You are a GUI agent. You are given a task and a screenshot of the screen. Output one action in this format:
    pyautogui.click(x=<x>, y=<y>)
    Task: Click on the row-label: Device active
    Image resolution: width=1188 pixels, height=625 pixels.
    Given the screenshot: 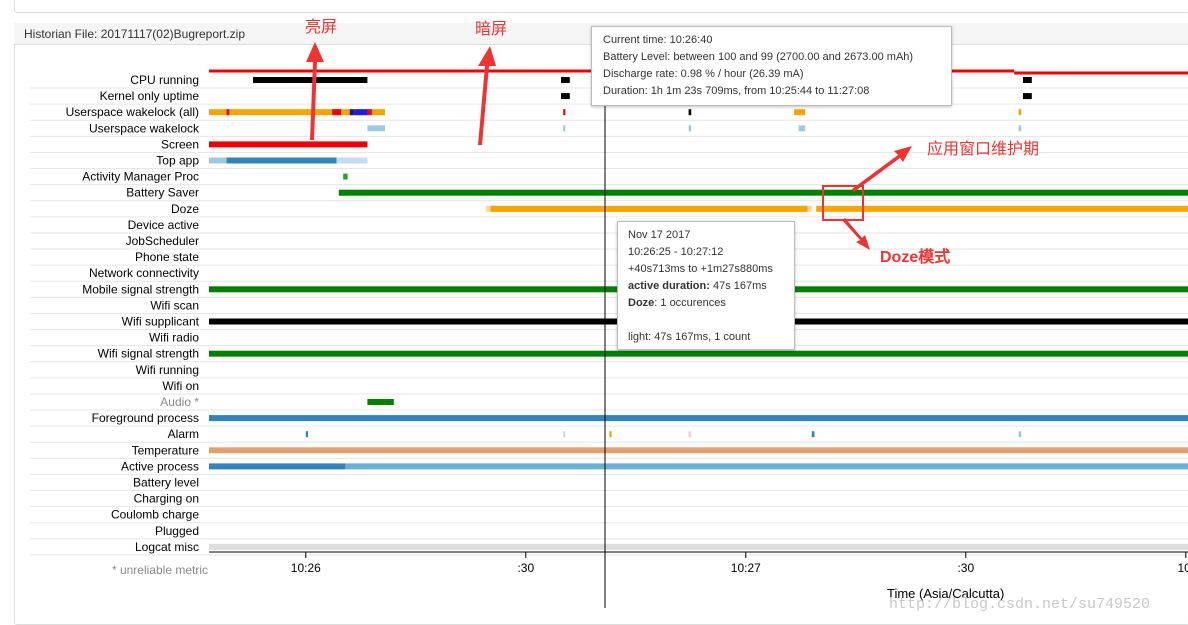 What is the action you would take?
    pyautogui.click(x=164, y=225)
    